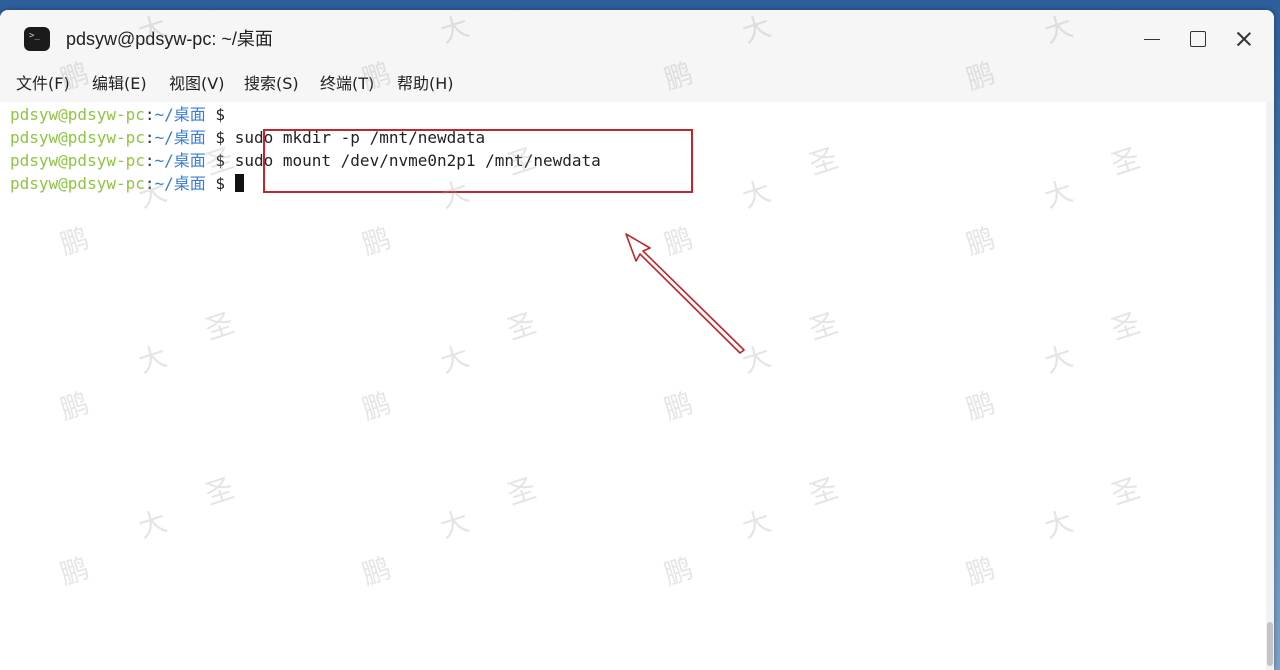 The width and height of the screenshot is (1280, 670). Describe the element at coordinates (1270, 386) in the screenshot. I see `vertical-scrollbar` at that location.